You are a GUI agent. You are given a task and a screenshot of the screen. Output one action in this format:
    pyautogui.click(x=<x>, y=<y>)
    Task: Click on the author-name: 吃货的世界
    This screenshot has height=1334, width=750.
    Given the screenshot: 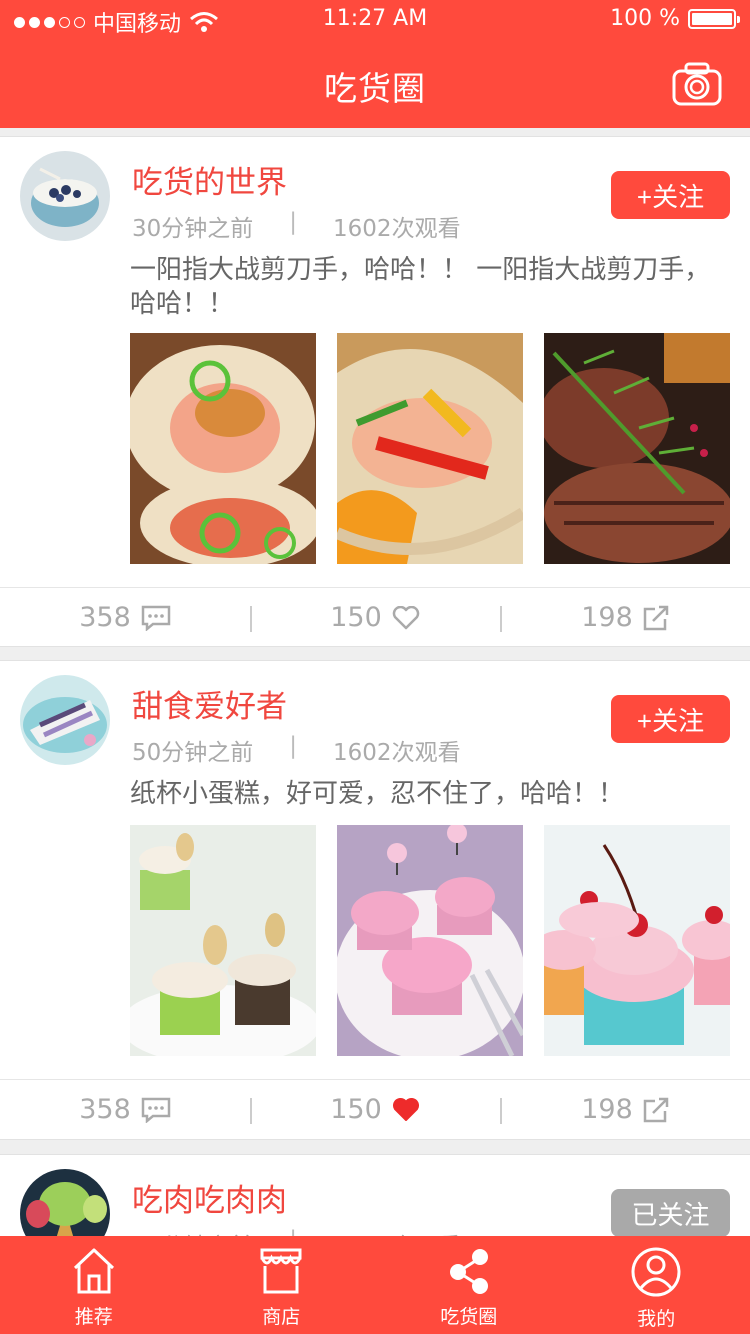 What is the action you would take?
    pyautogui.click(x=209, y=179)
    